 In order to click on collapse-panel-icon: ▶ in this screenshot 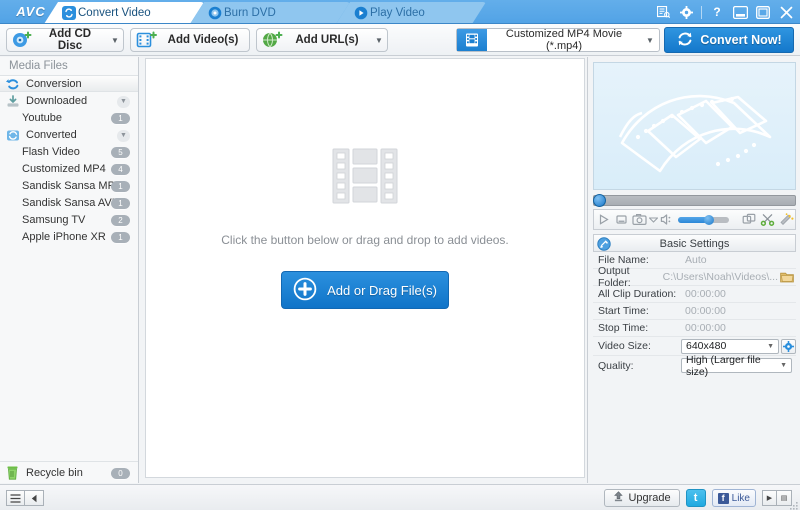, I will do `click(769, 498)`.